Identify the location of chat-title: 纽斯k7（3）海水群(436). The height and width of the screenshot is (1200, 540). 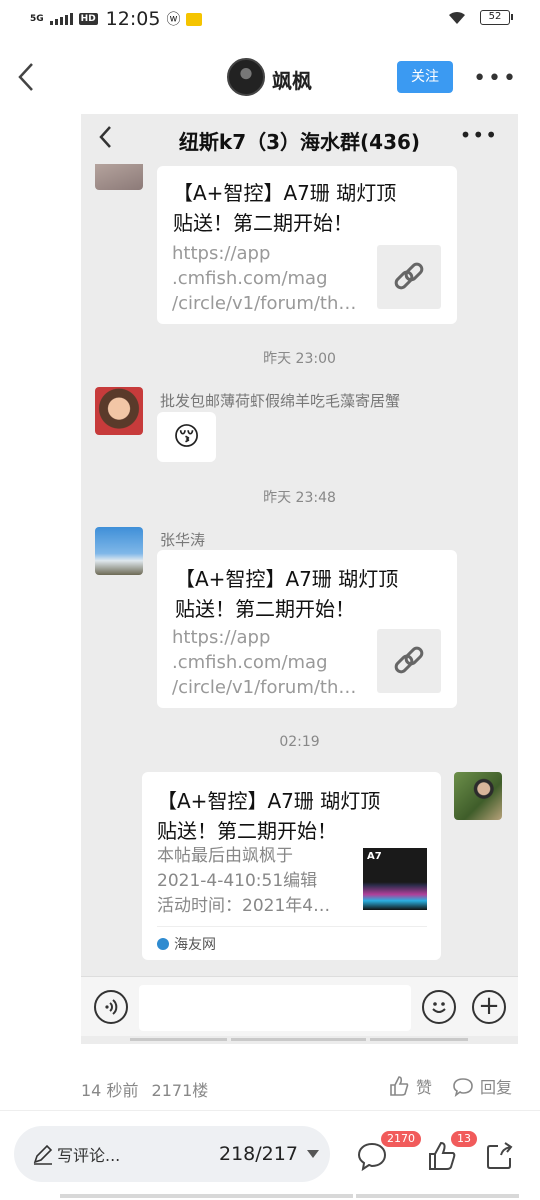
(299, 142).